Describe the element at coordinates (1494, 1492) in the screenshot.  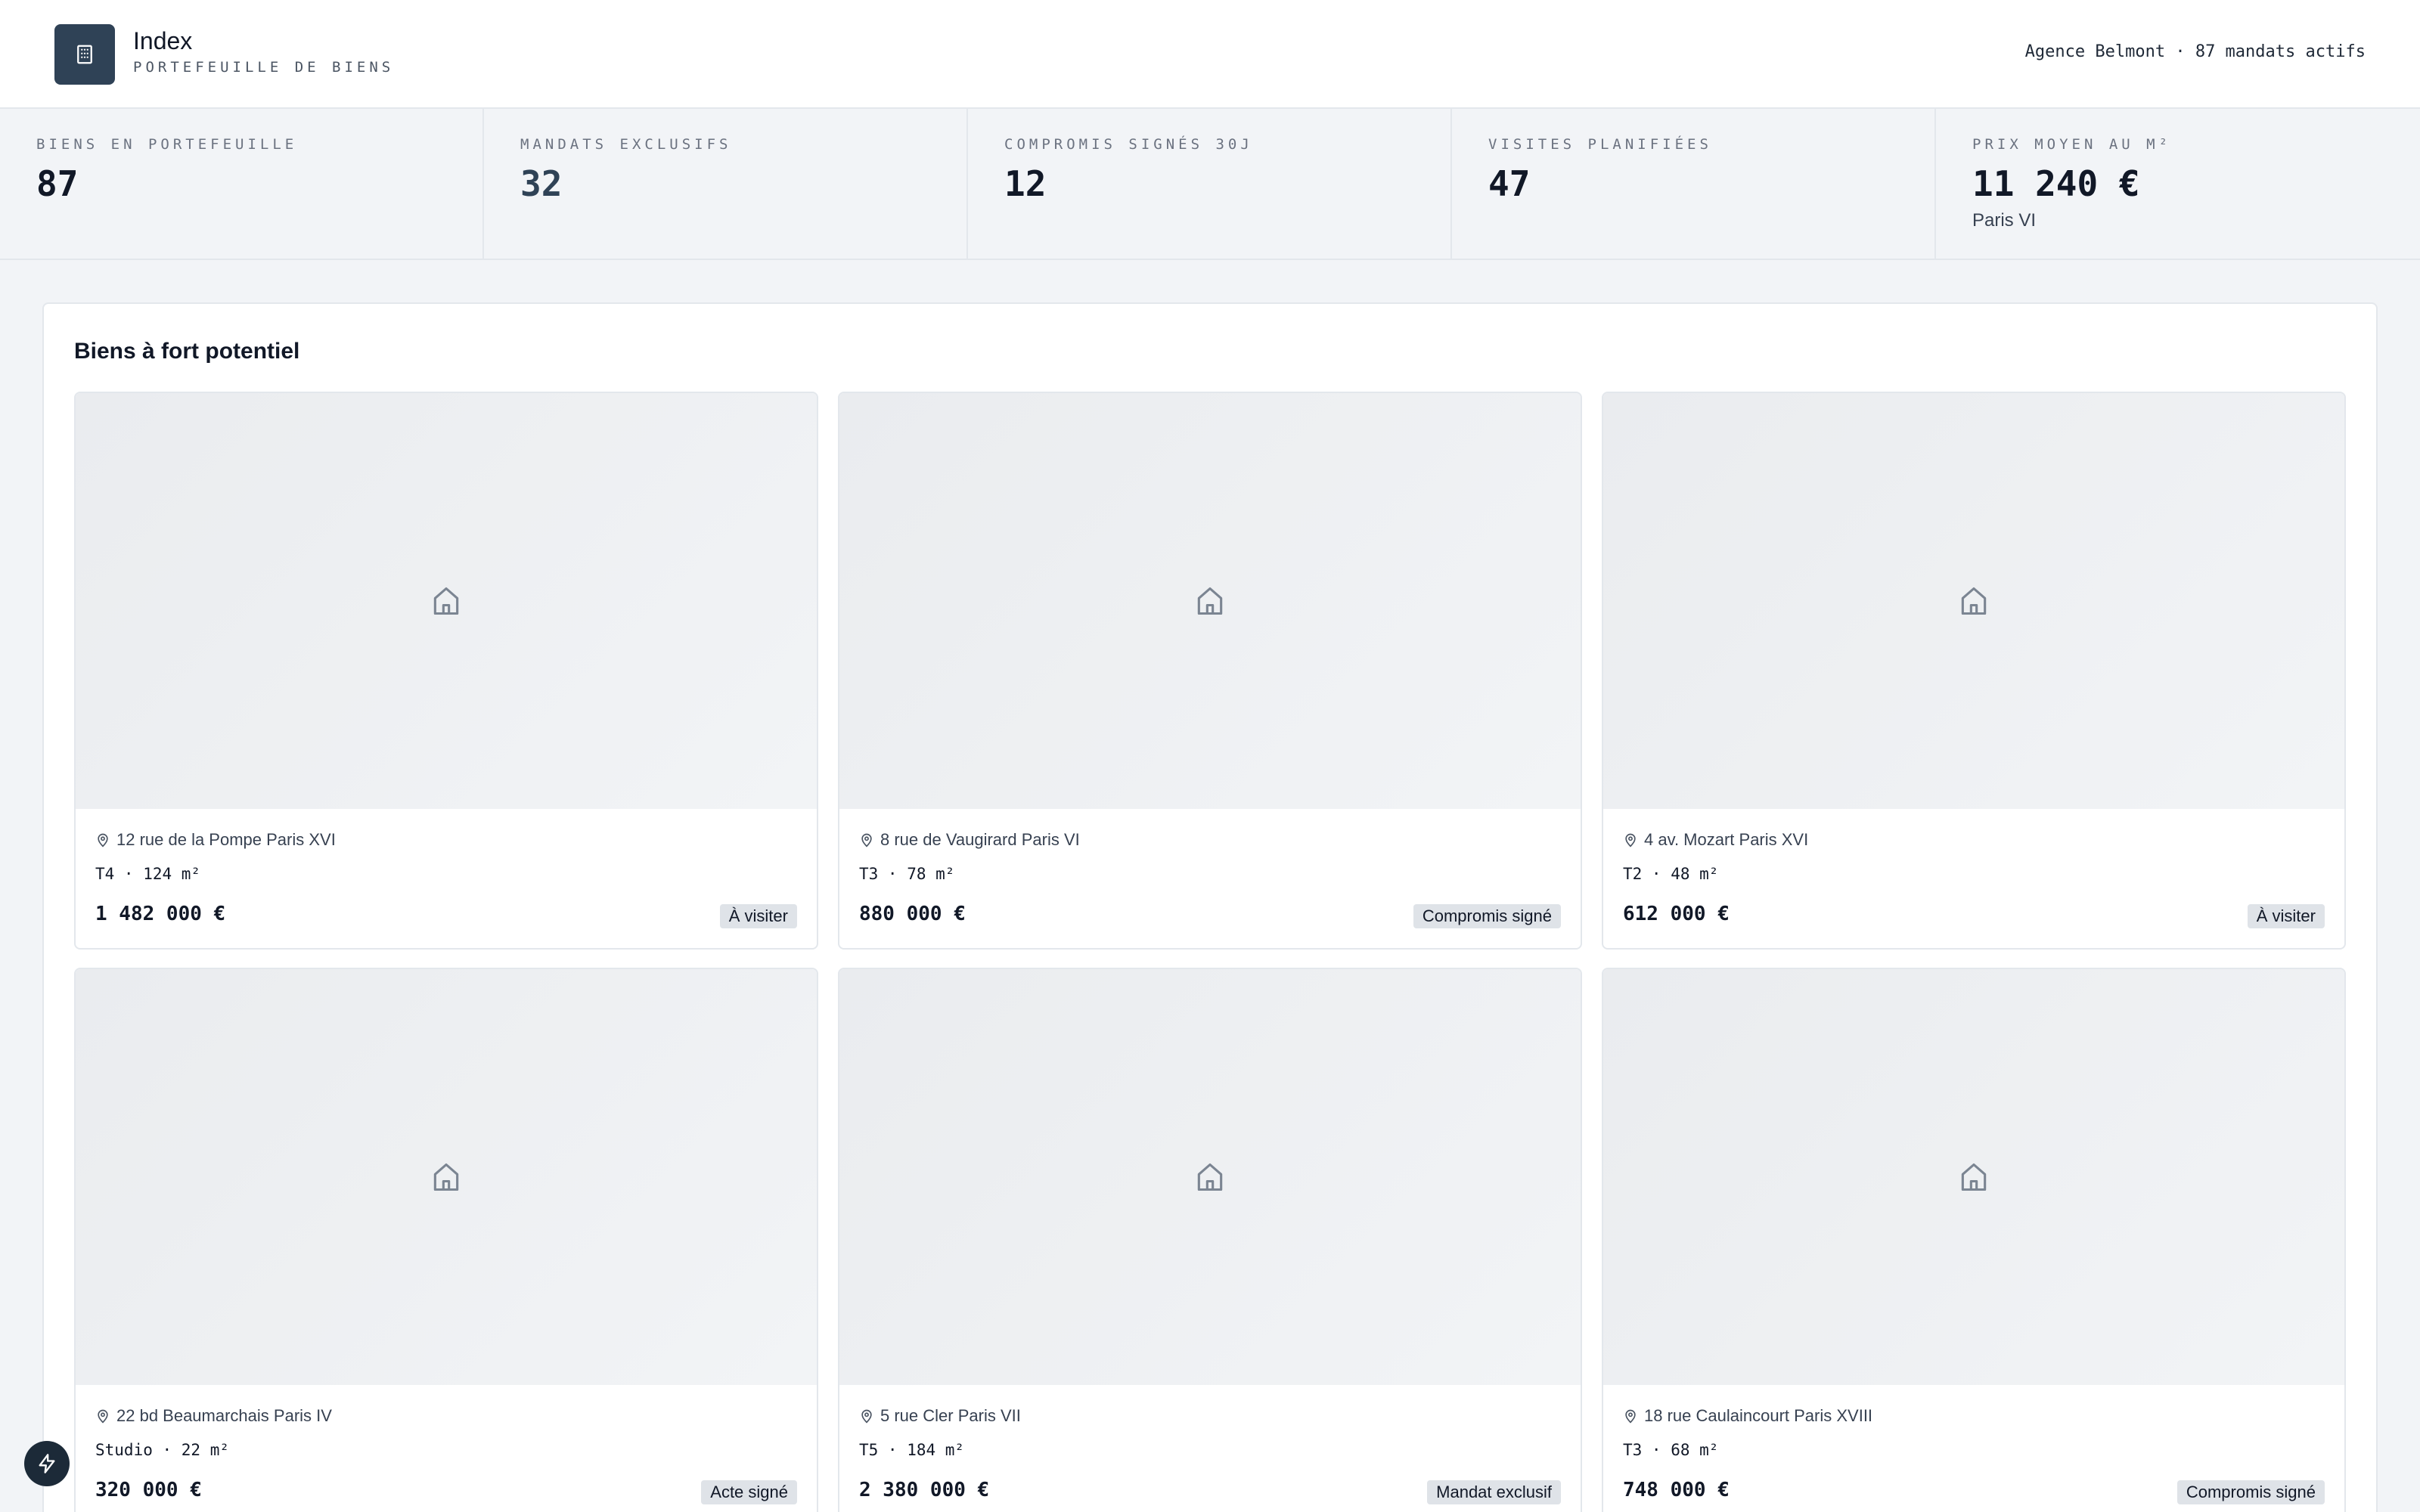
I see `status-badge: Mandat exclusif` at that location.